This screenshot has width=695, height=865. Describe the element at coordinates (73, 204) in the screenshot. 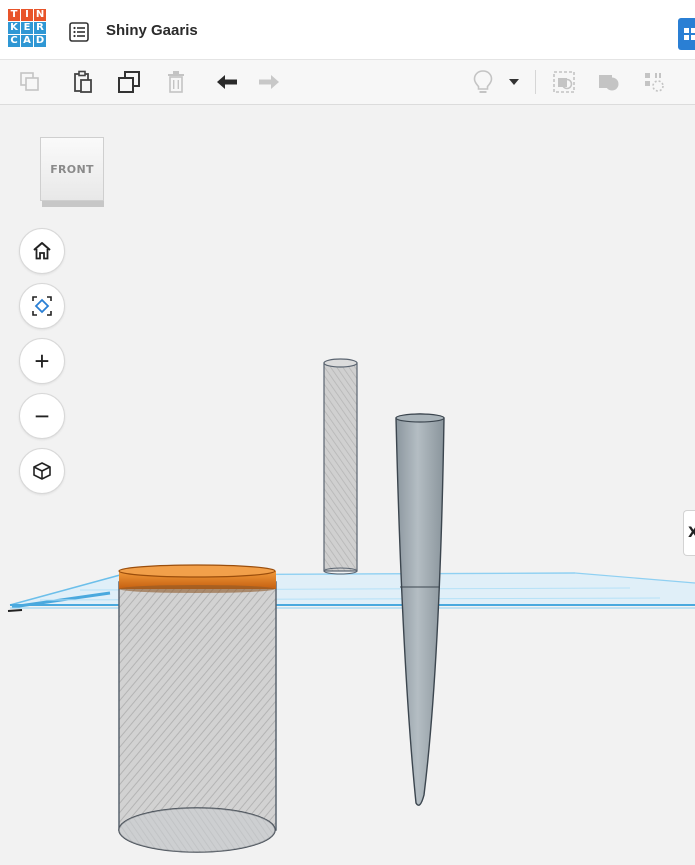

I see `view-cube-bottom-face` at that location.